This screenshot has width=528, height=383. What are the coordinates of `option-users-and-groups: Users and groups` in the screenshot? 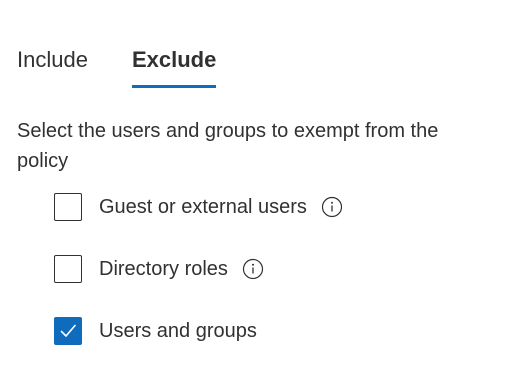 It's located at (198, 331).